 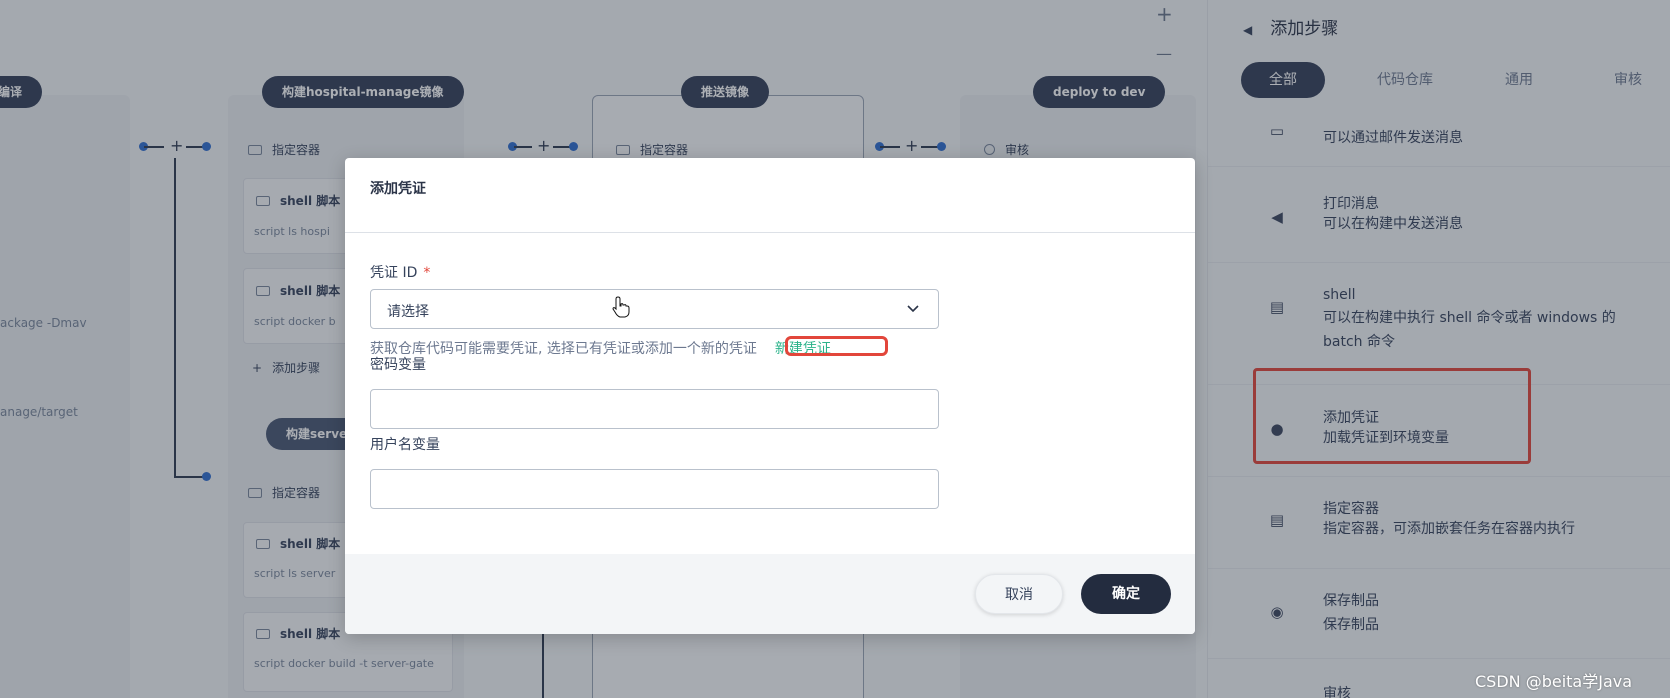 What do you see at coordinates (1554, 681) in the screenshot?
I see `watermark: CSDN @beita学Java` at bounding box center [1554, 681].